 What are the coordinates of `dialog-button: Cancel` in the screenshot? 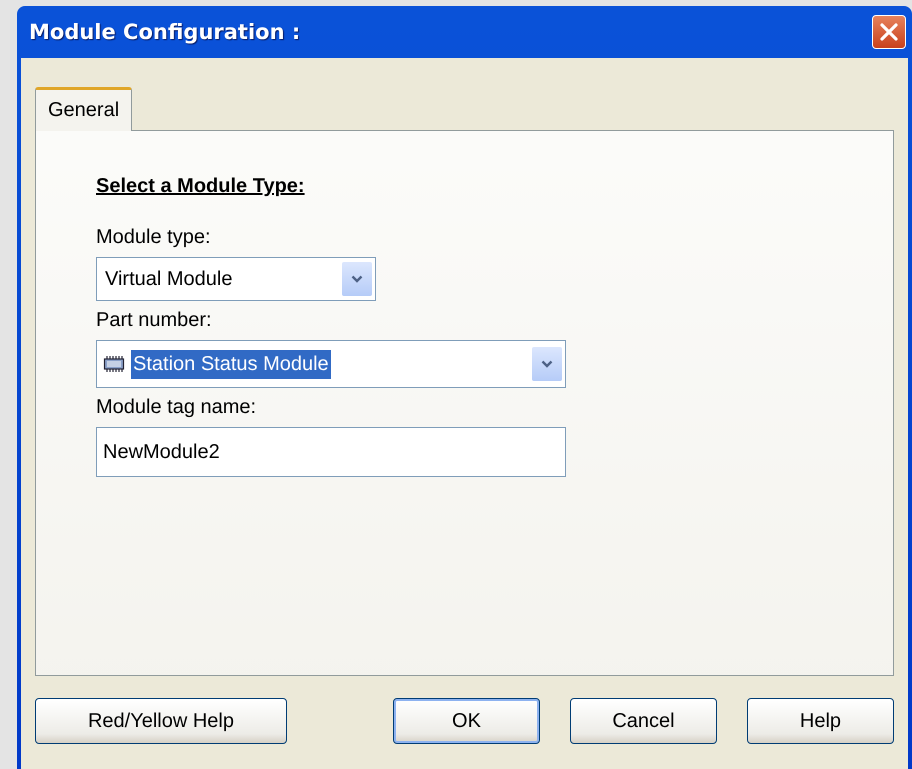 It's located at (643, 721).